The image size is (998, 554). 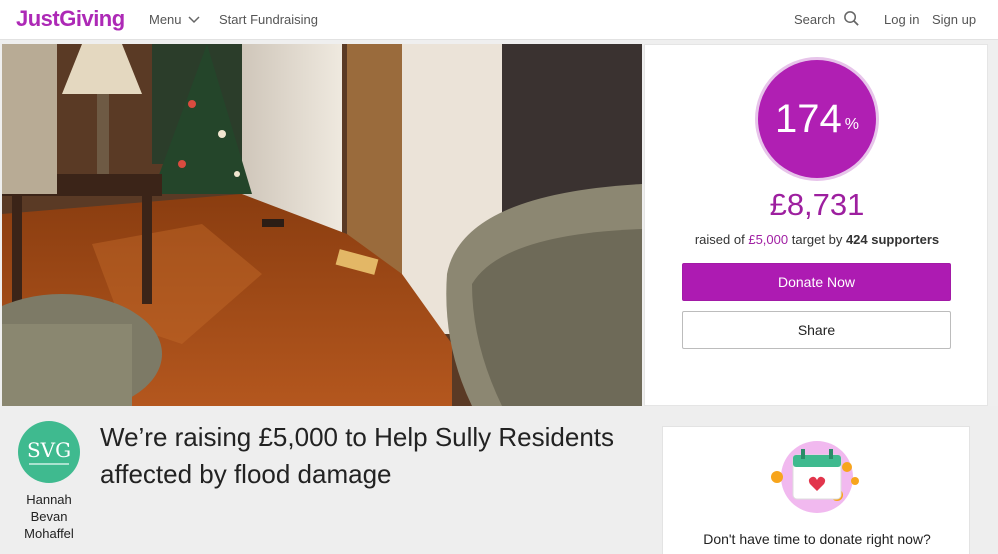 I want to click on amount-raised: £8,731, so click(x=817, y=204).